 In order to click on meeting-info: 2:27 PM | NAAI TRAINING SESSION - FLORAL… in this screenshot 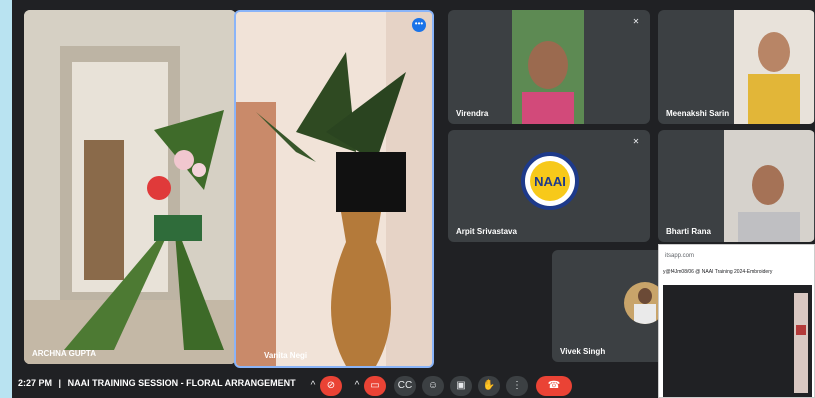, I will do `click(157, 383)`.